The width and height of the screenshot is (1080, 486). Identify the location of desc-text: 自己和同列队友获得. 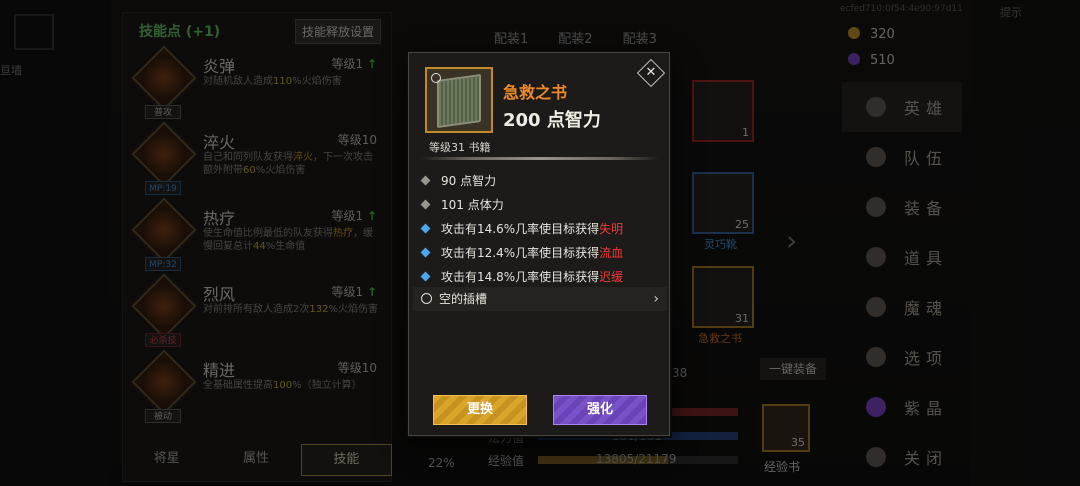
(248, 157).